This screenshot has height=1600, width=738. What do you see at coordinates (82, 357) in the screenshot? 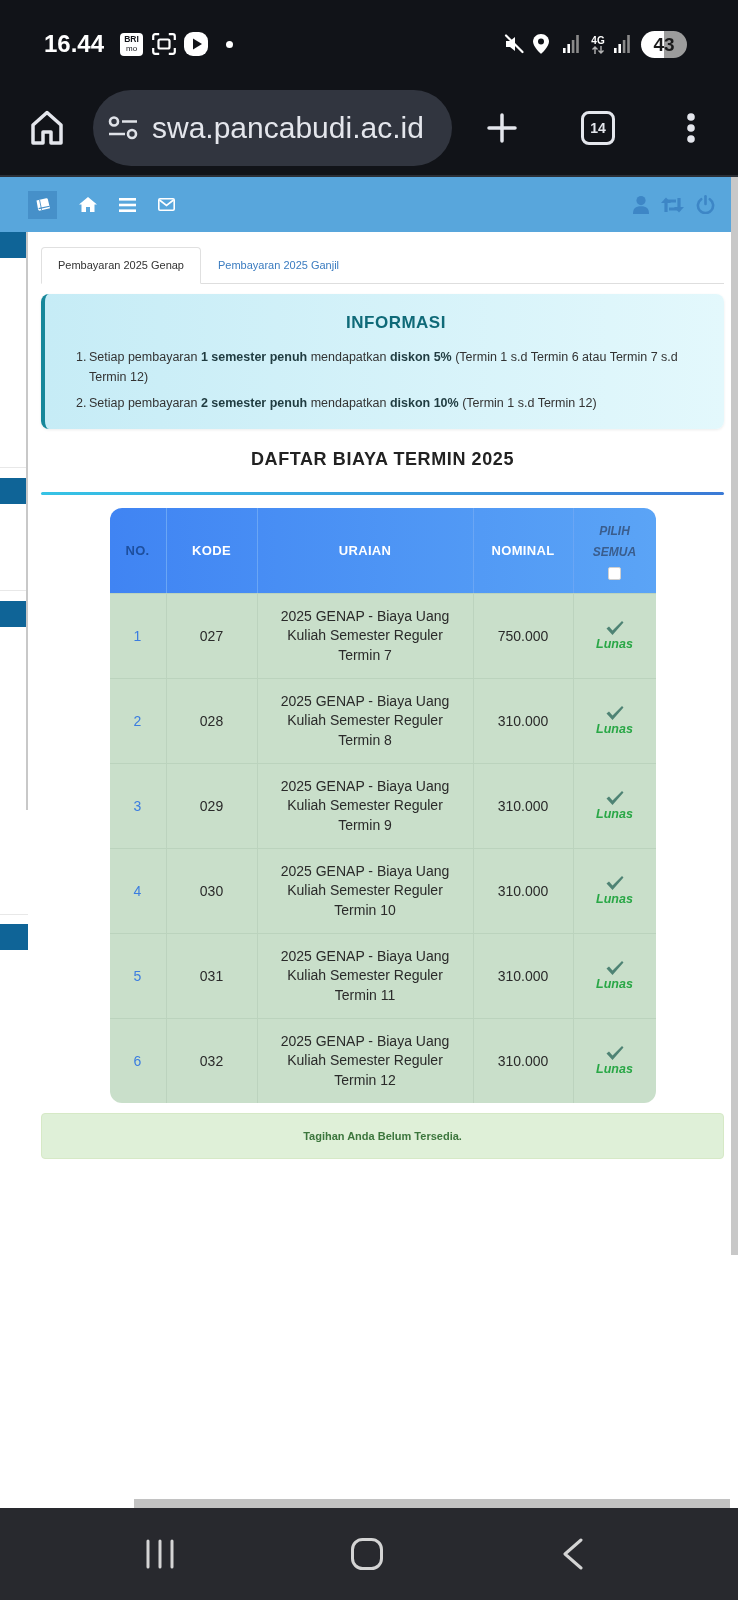
I see `list-number: 1.` at bounding box center [82, 357].